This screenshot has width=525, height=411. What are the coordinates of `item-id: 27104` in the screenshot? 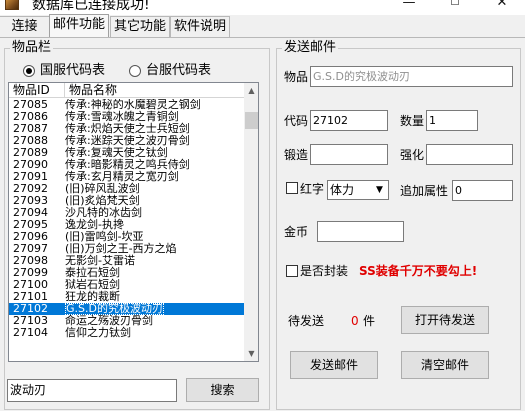 It's located at (30, 332).